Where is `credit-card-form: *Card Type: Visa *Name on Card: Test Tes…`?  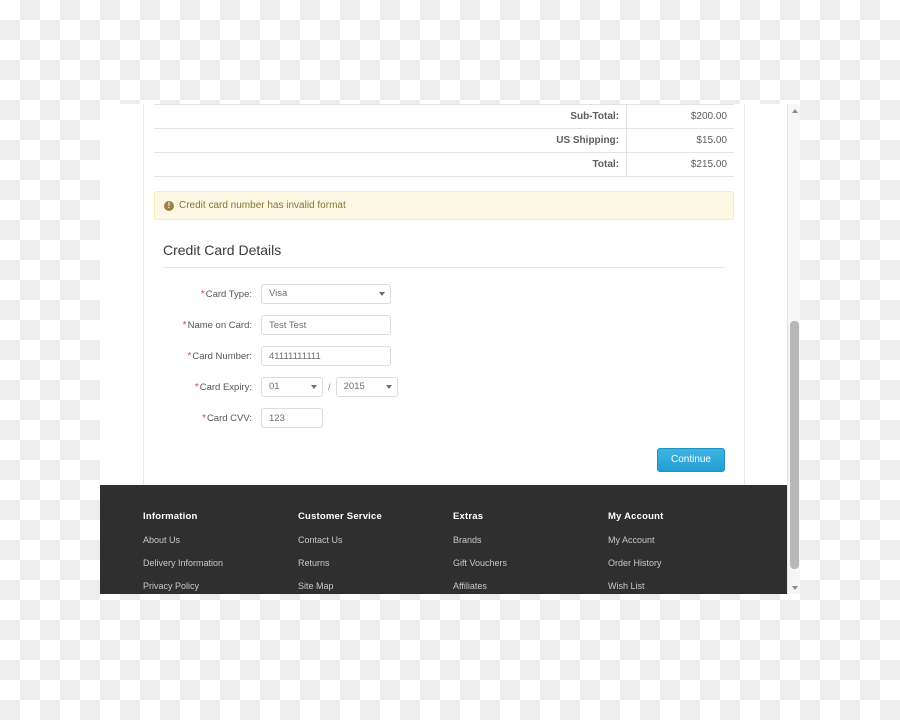 credit-card-form: *Card Type: Visa *Name on Card: Test Tes… is located at coordinates (444, 356).